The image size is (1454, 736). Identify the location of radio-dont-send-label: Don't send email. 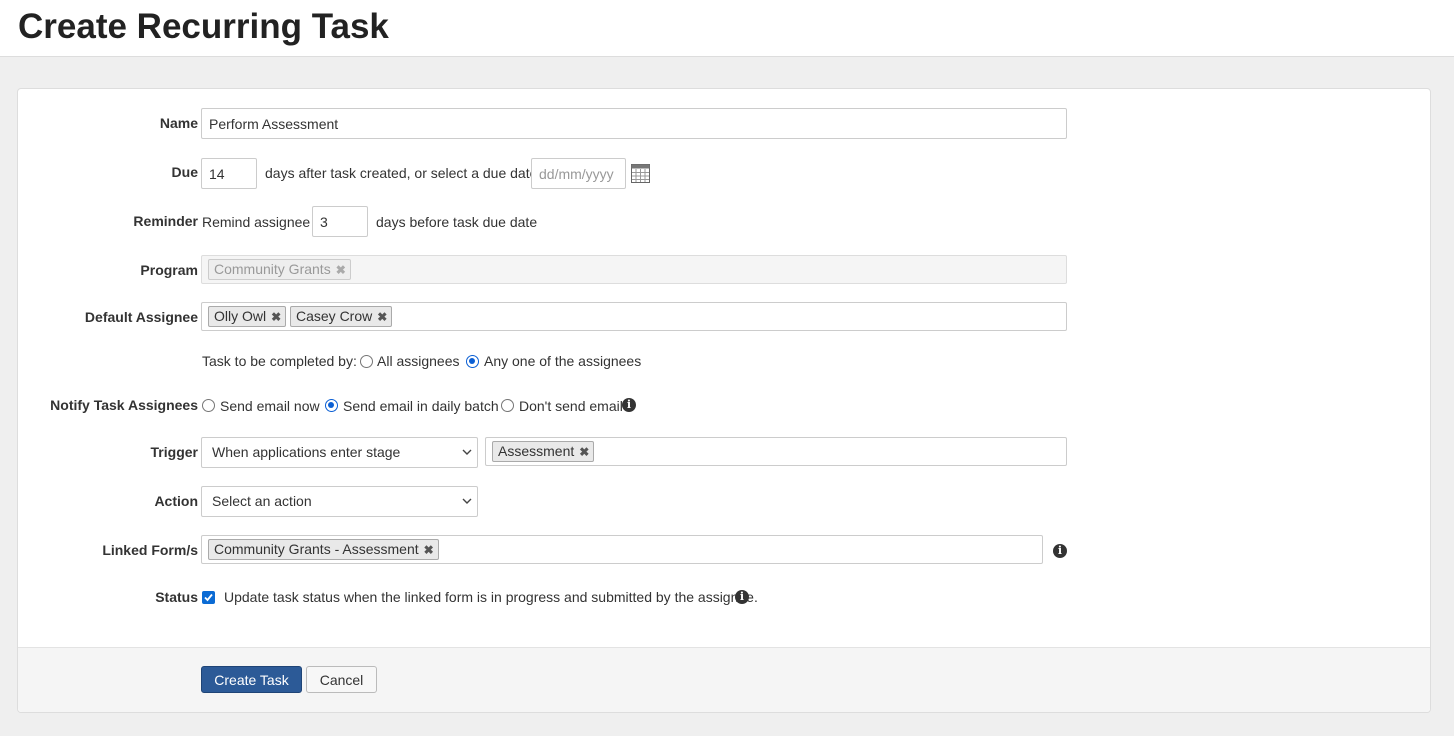
(571, 406).